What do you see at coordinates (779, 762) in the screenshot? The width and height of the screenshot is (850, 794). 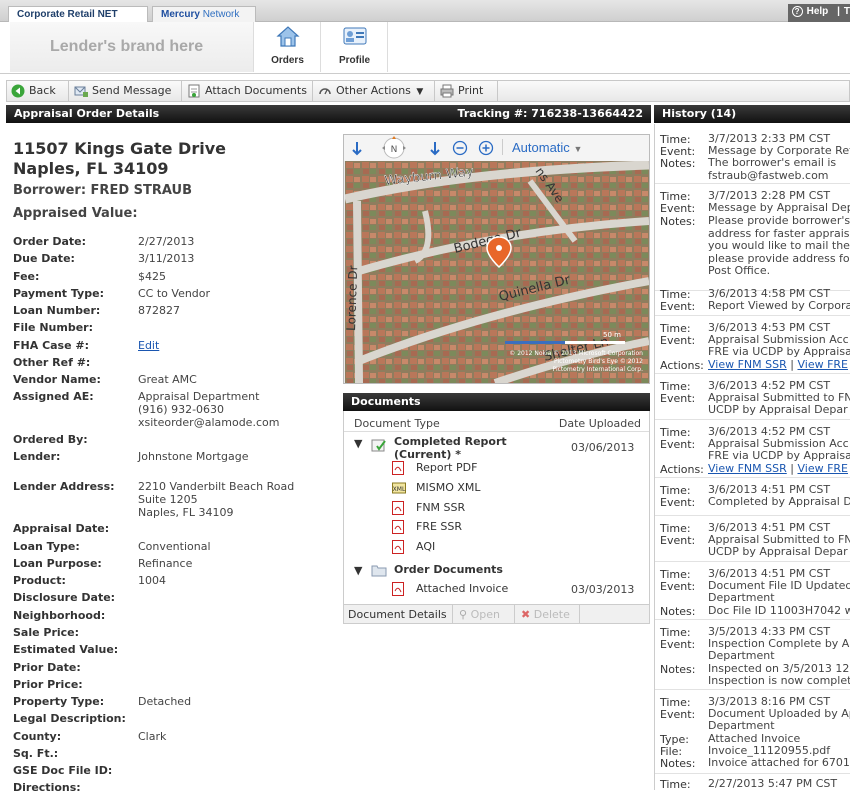 I see `history-notes: Invoice attached for 6701` at bounding box center [779, 762].